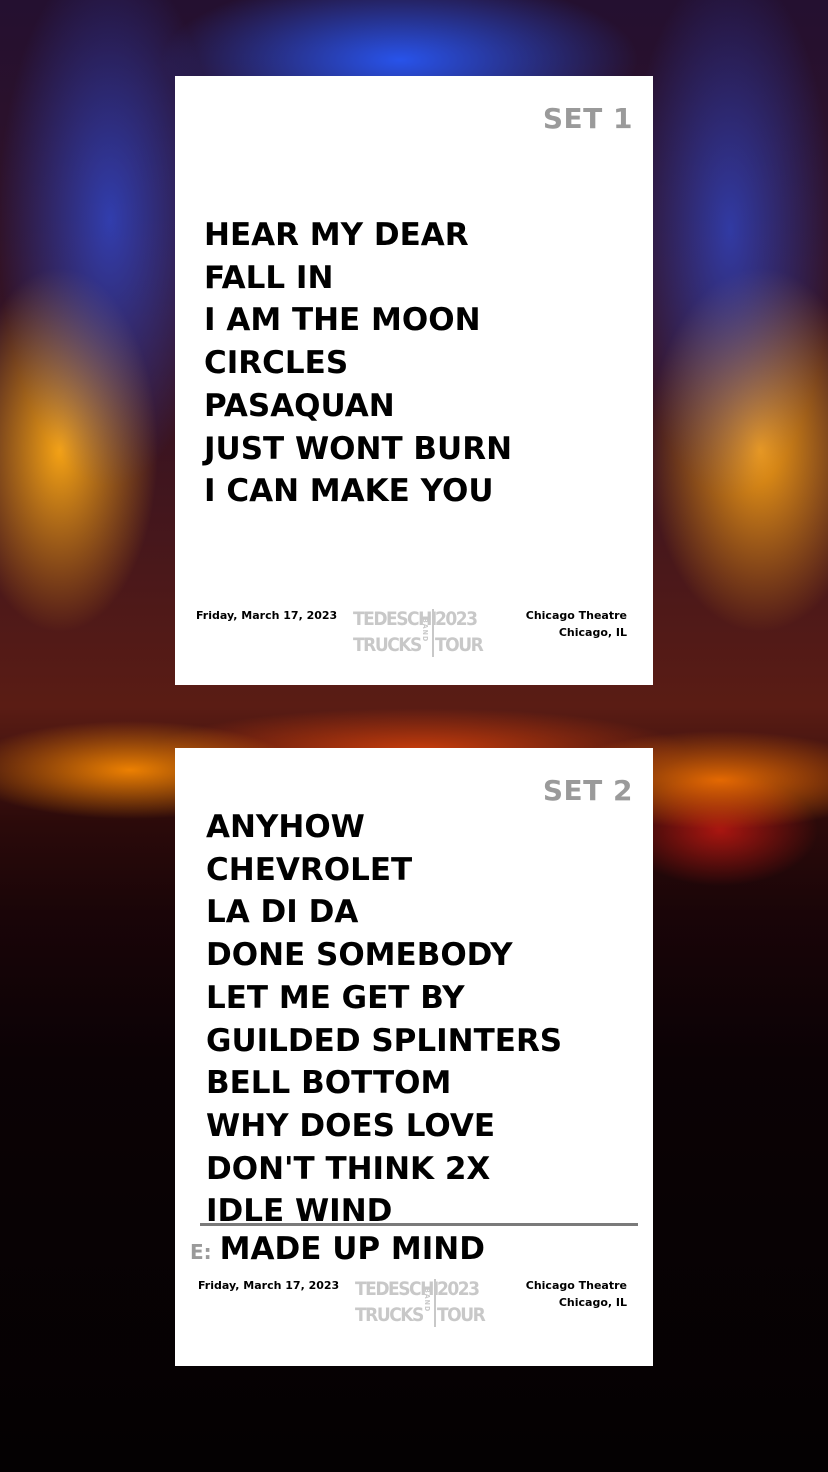  Describe the element at coordinates (384, 1040) in the screenshot. I see `song-item: GUILDED SPLINTERS` at that location.